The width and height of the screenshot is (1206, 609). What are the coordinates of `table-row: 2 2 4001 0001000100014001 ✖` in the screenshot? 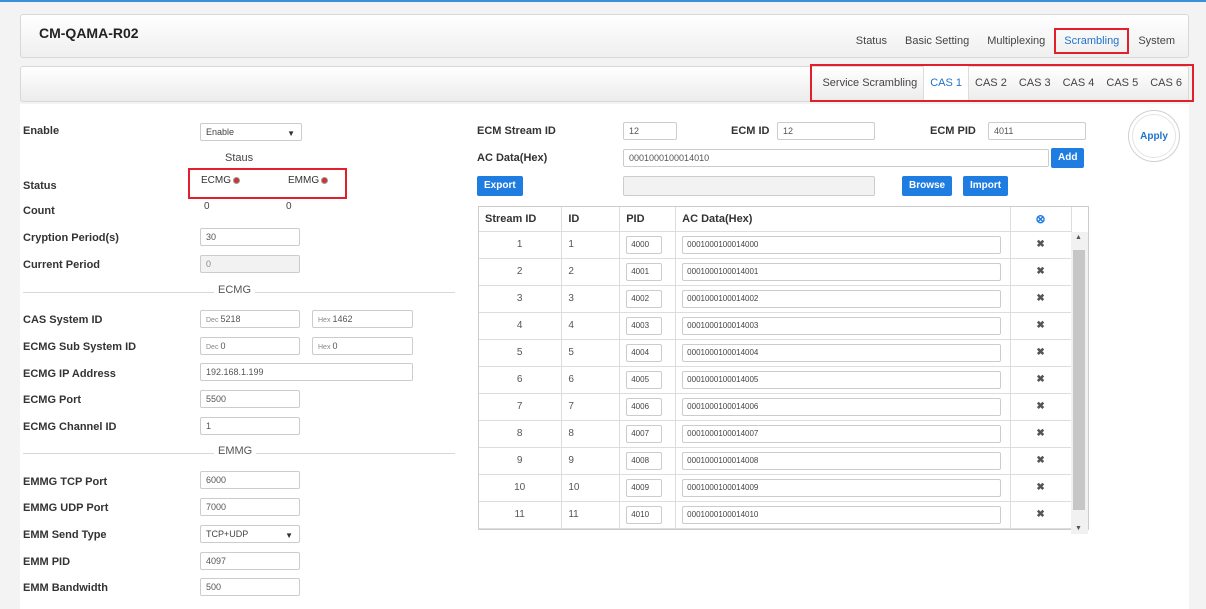 It's located at (775, 272).